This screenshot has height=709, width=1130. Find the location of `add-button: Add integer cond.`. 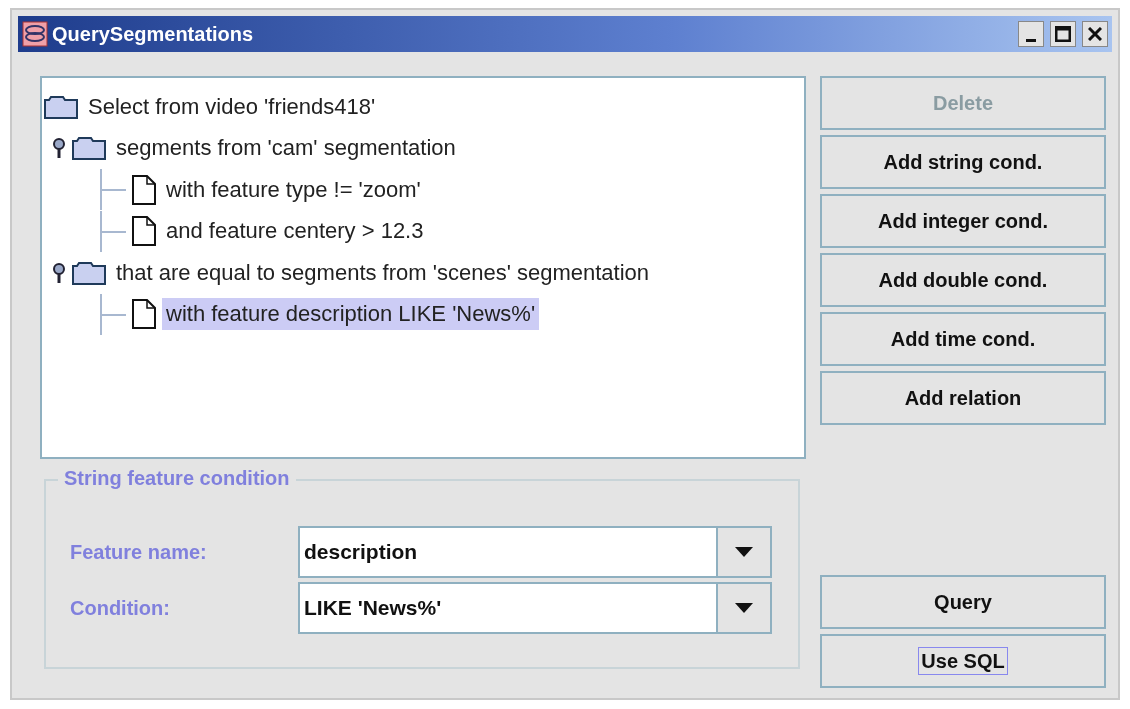

add-button: Add integer cond. is located at coordinates (963, 221).